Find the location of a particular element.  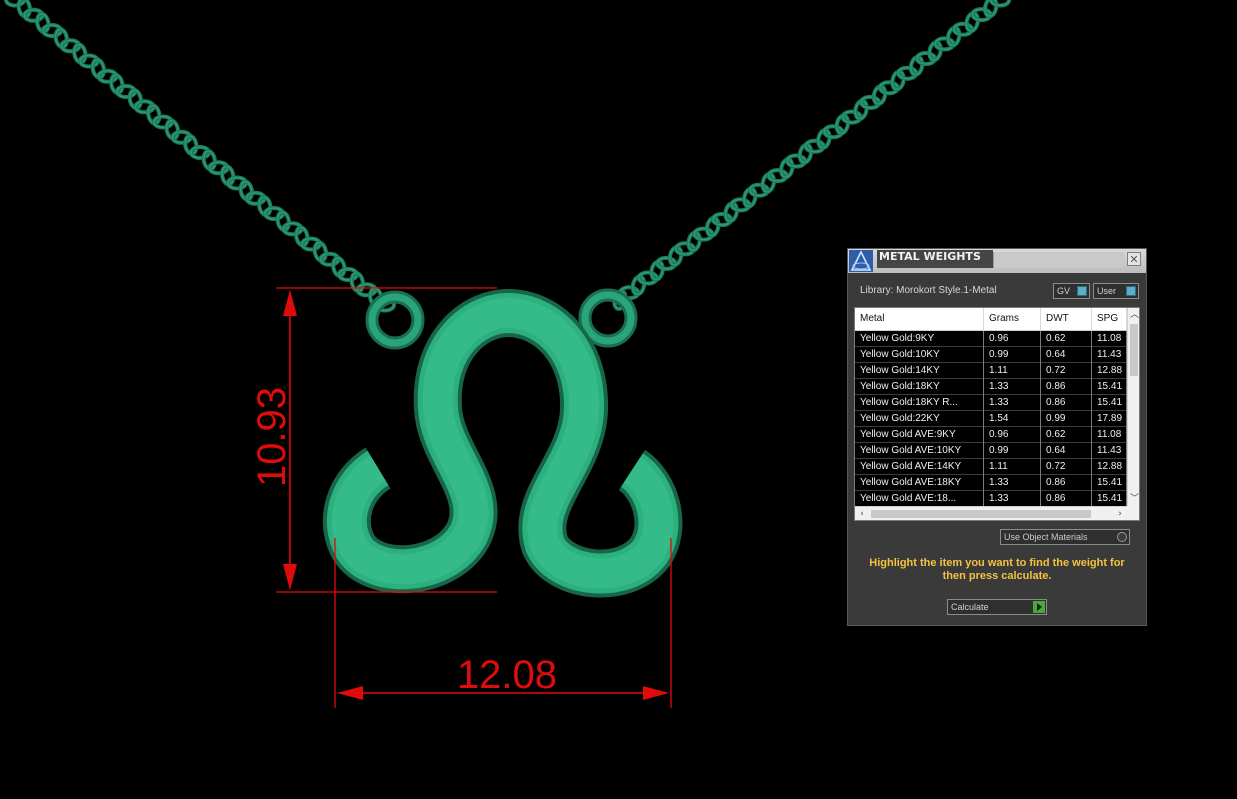

chain-left is located at coordinates (200, 156).